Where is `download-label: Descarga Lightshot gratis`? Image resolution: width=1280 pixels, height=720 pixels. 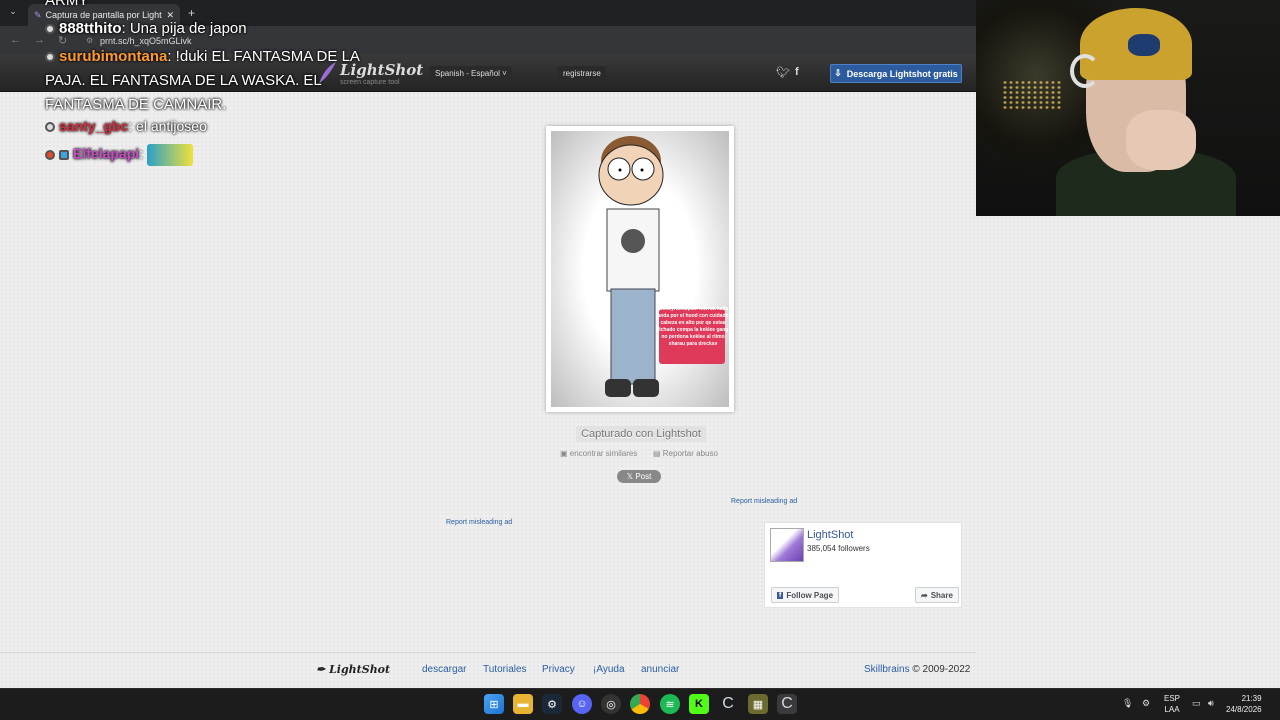 download-label: Descarga Lightshot gratis is located at coordinates (902, 73).